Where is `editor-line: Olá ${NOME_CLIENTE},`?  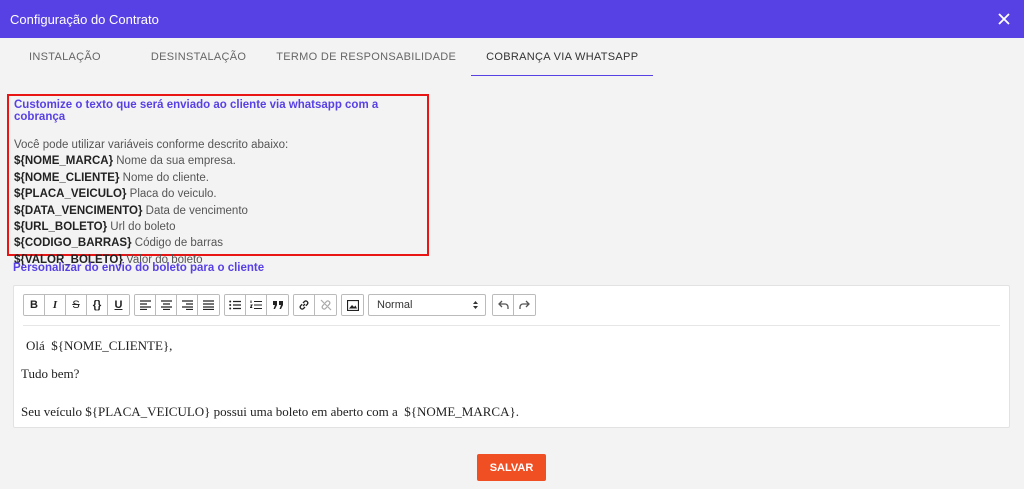 editor-line: Olá ${NOME_CLIENTE}, is located at coordinates (99, 345).